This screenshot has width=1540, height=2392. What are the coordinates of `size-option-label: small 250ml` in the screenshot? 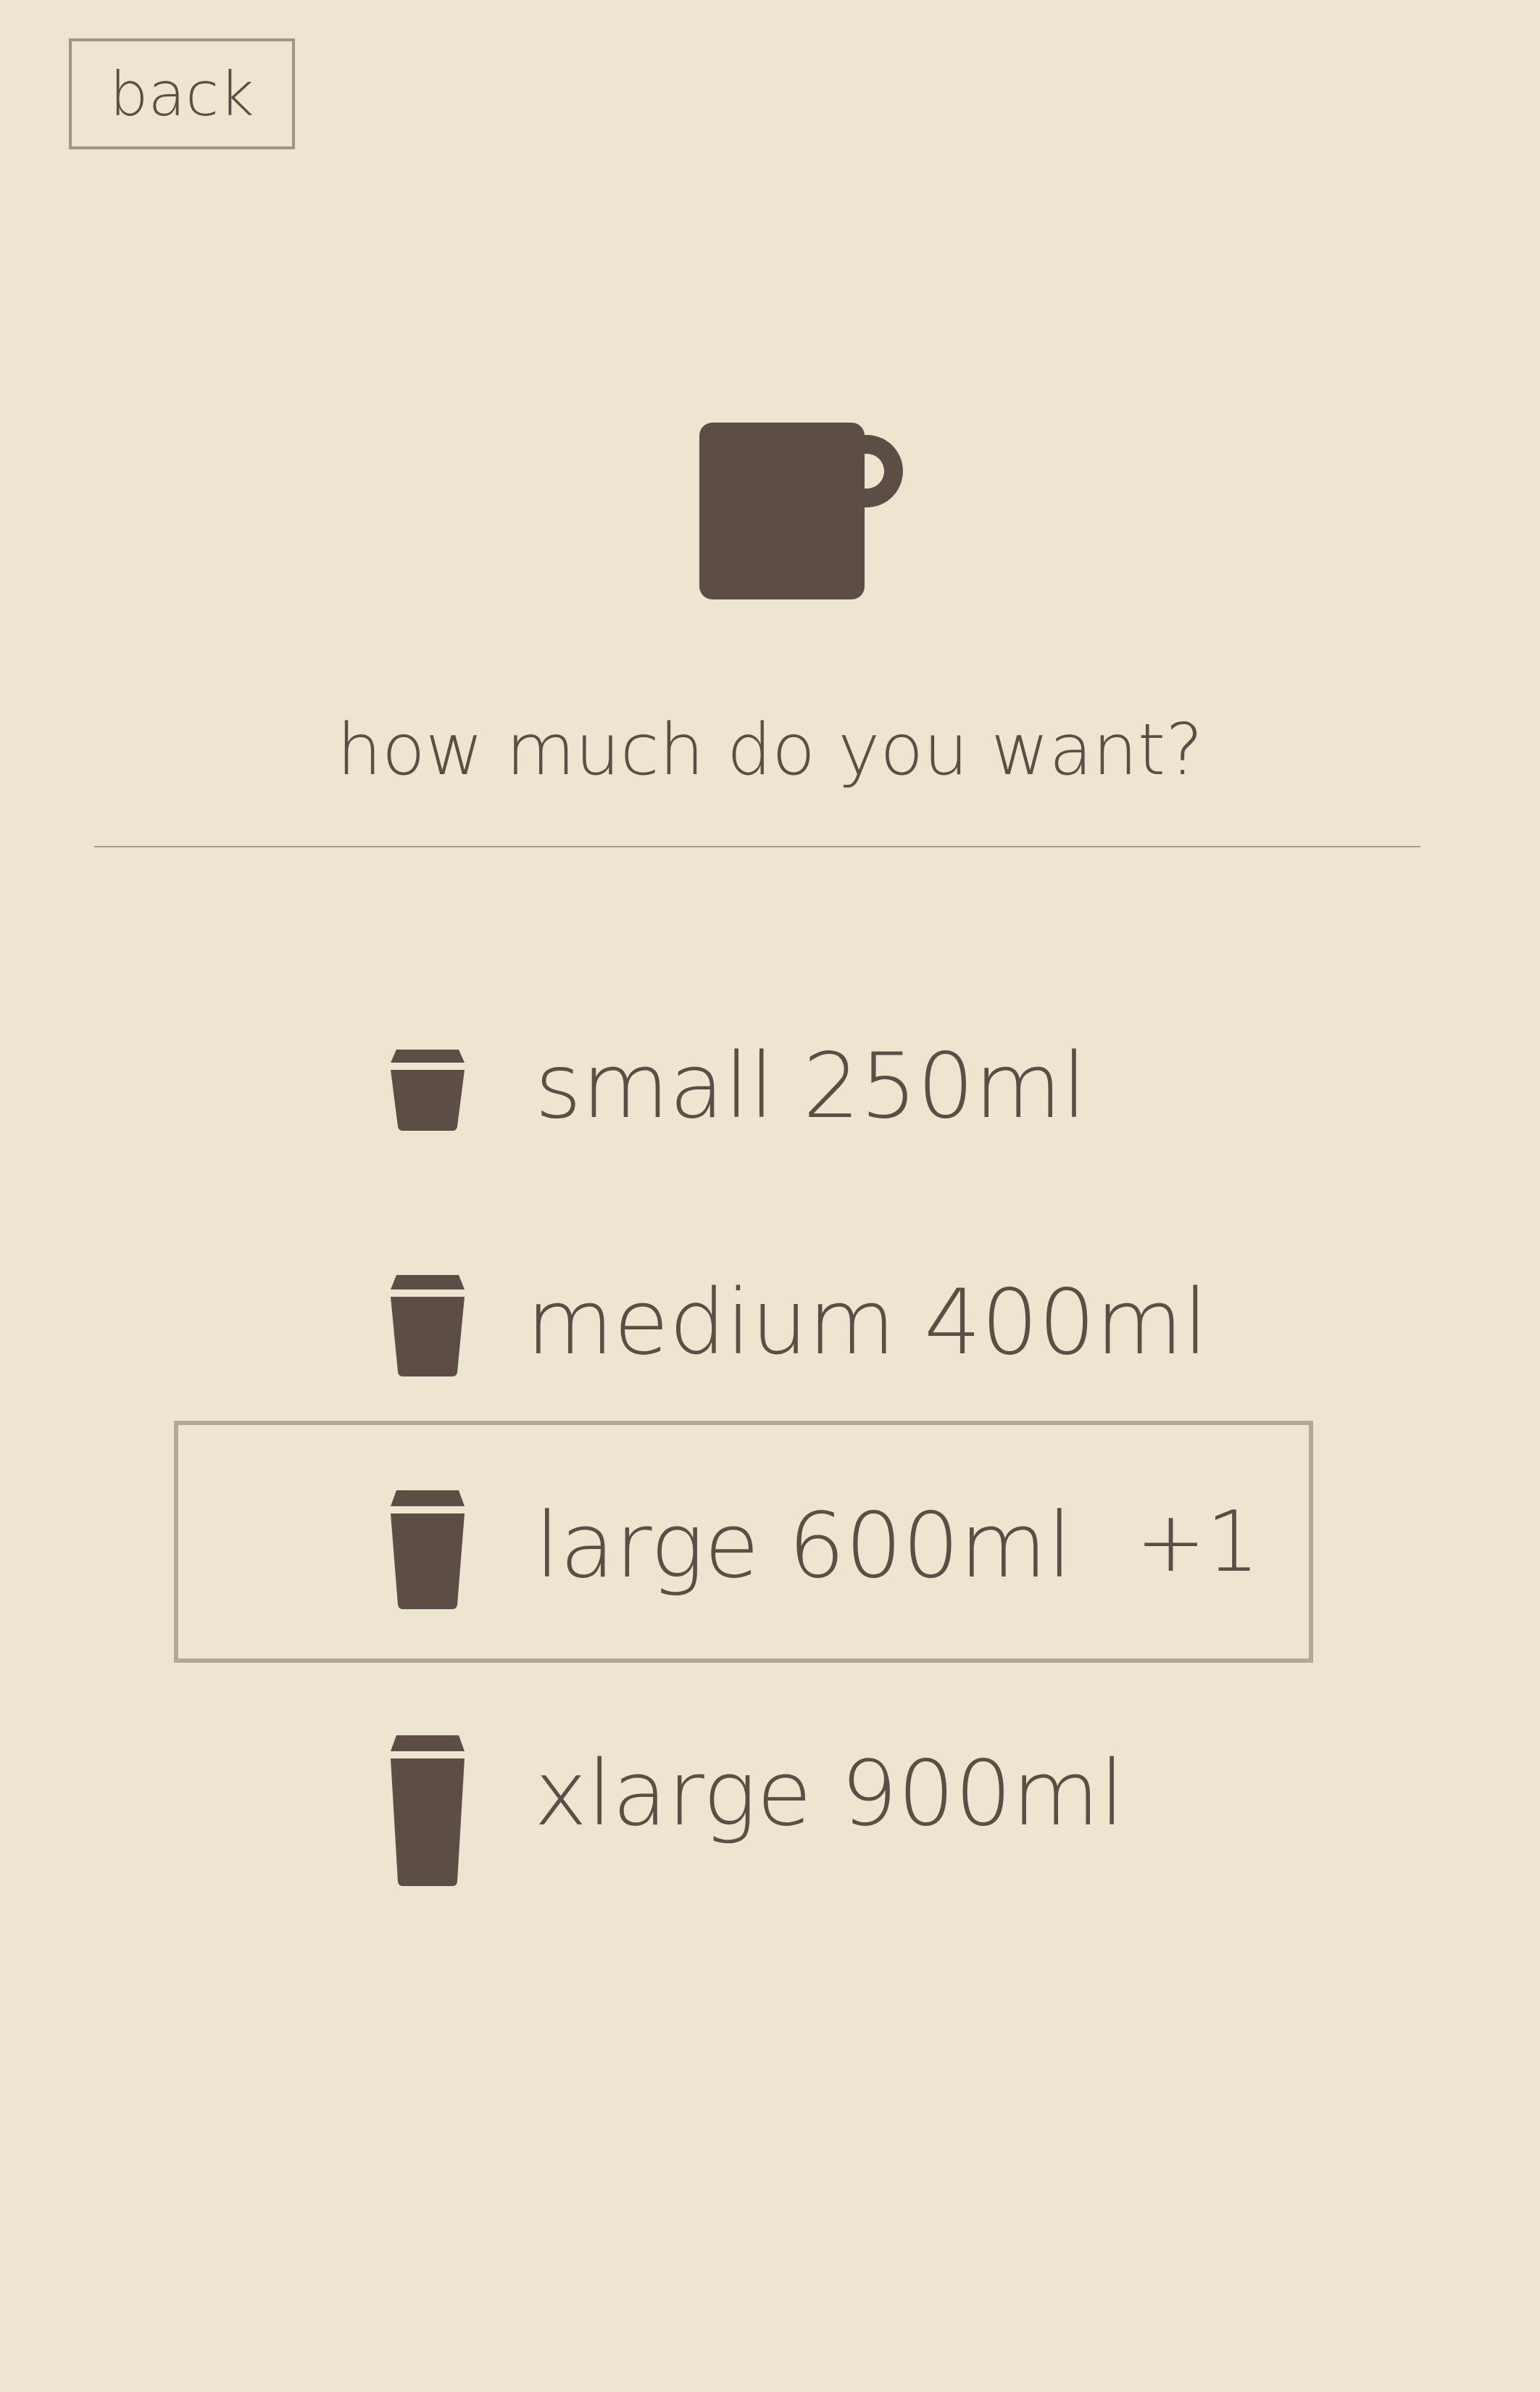 It's located at (811, 1086).